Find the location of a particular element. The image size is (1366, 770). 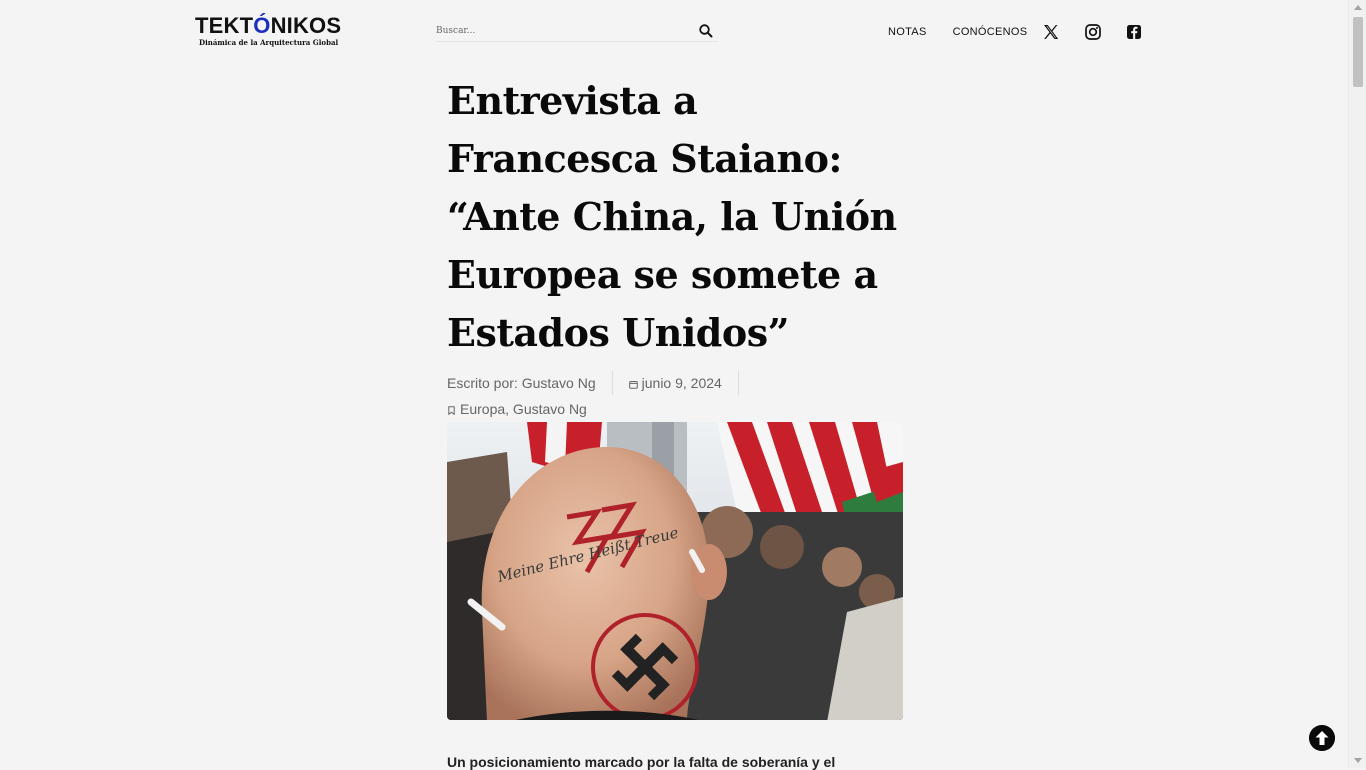

author-prefix: Escrito por: is located at coordinates (484, 383).